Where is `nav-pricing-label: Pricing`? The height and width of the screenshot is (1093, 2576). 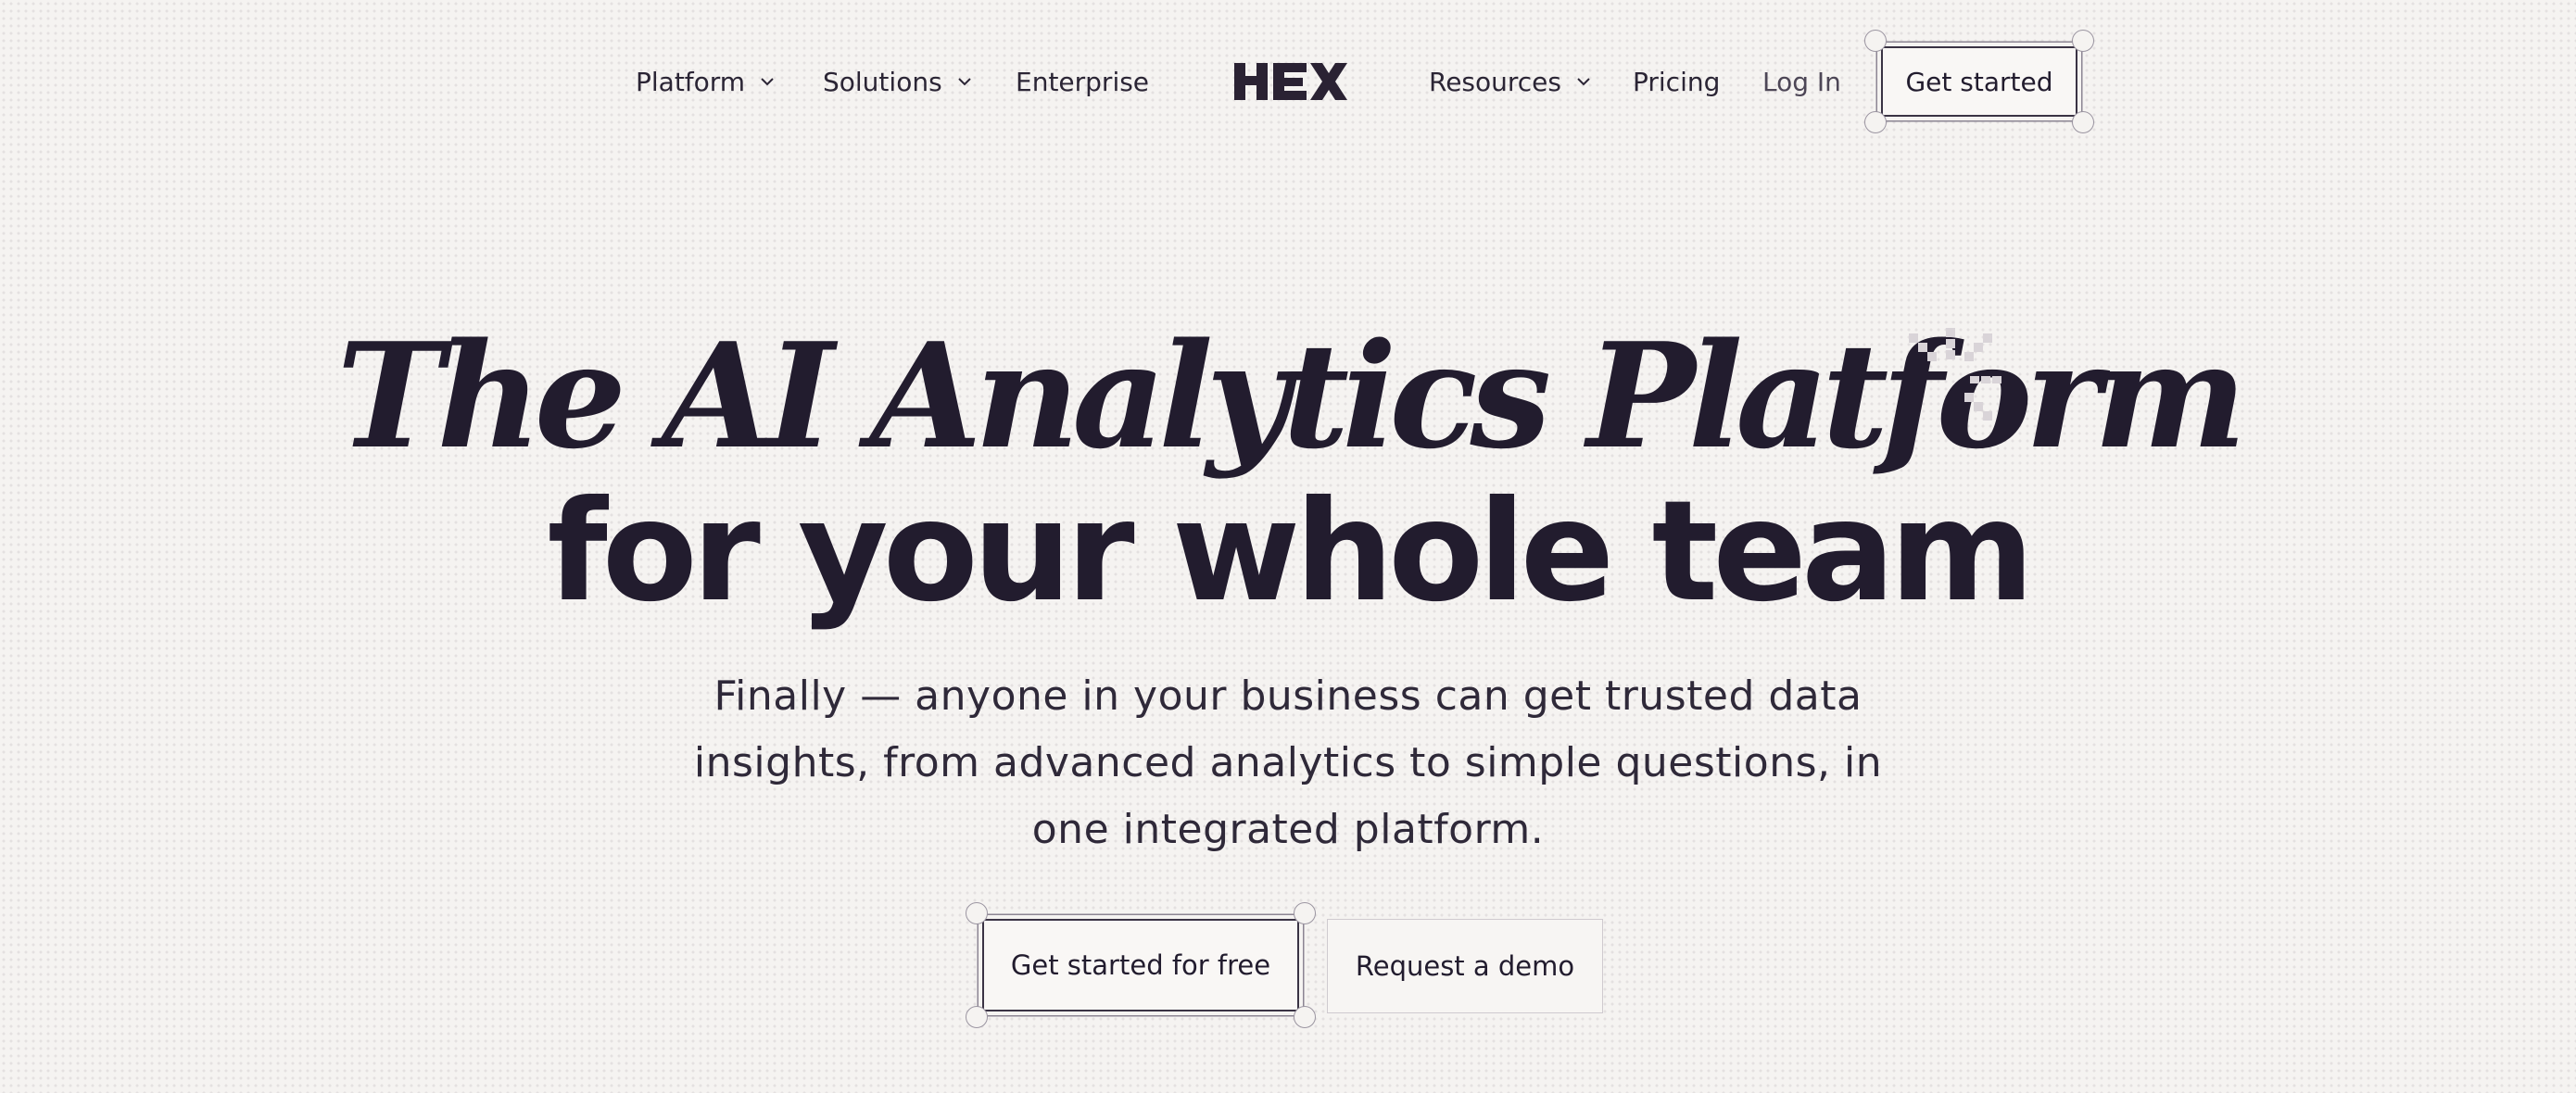 nav-pricing-label: Pricing is located at coordinates (1677, 81).